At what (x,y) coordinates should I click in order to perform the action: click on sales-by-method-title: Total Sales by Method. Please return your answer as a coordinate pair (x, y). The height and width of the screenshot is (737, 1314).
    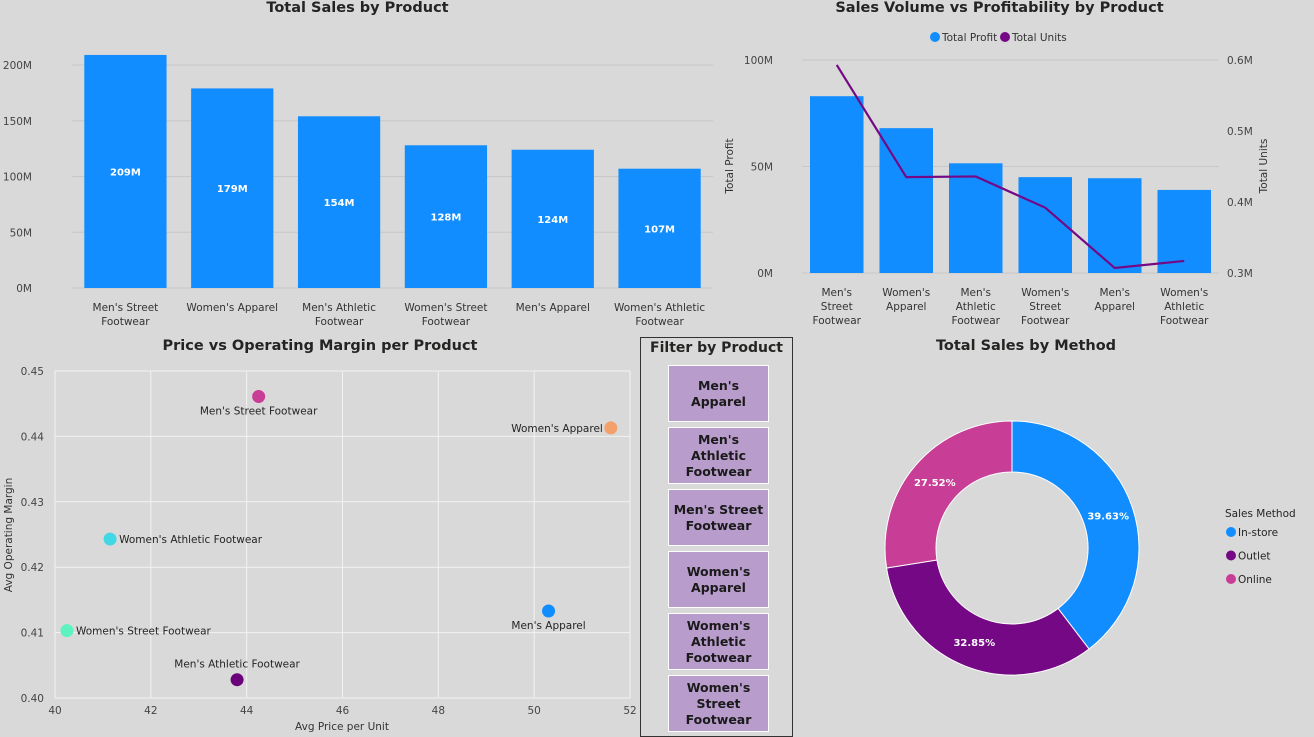
    Looking at the image, I should click on (1026, 346).